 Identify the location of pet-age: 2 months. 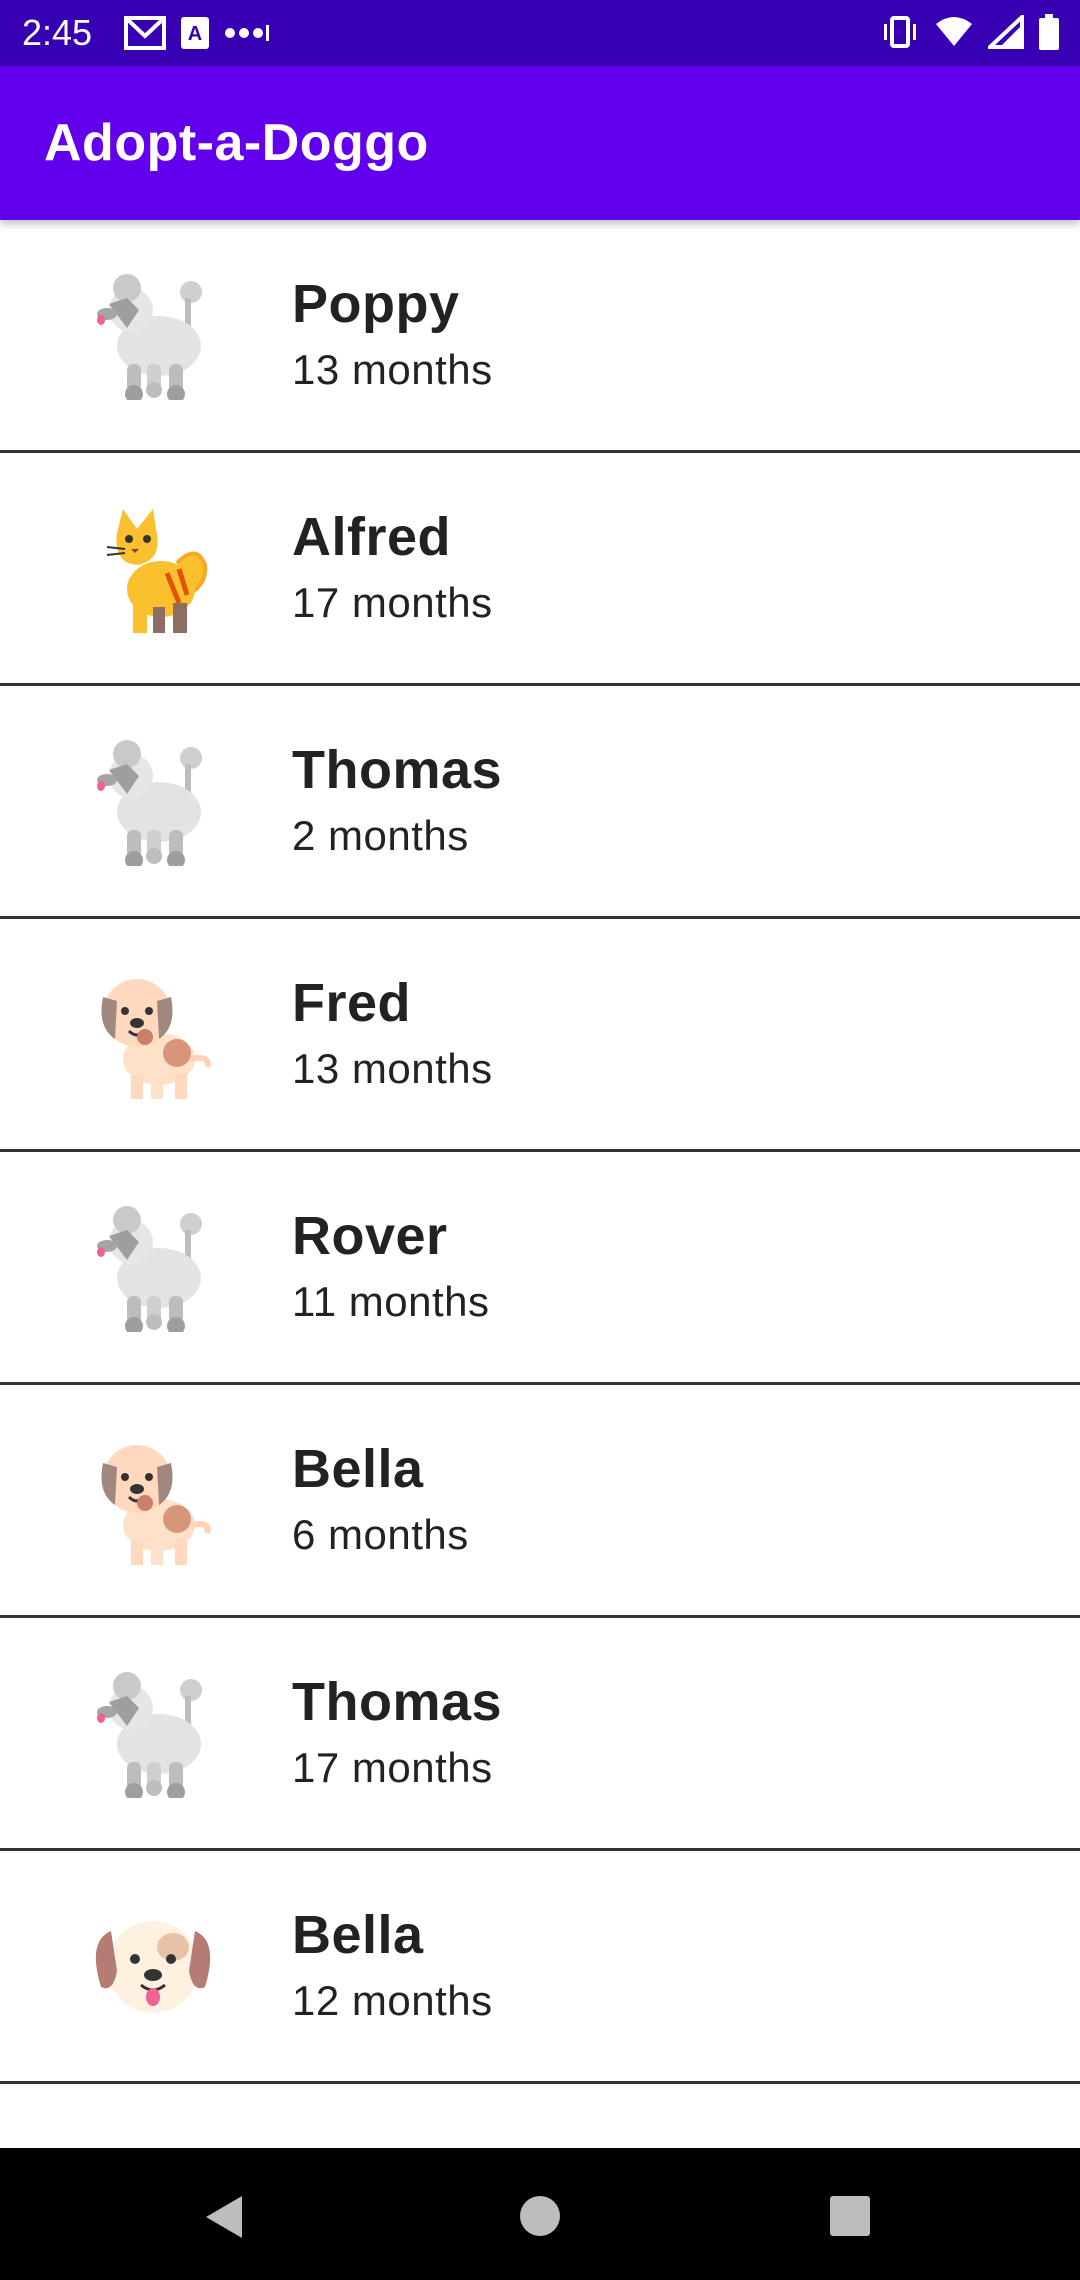
(380, 835).